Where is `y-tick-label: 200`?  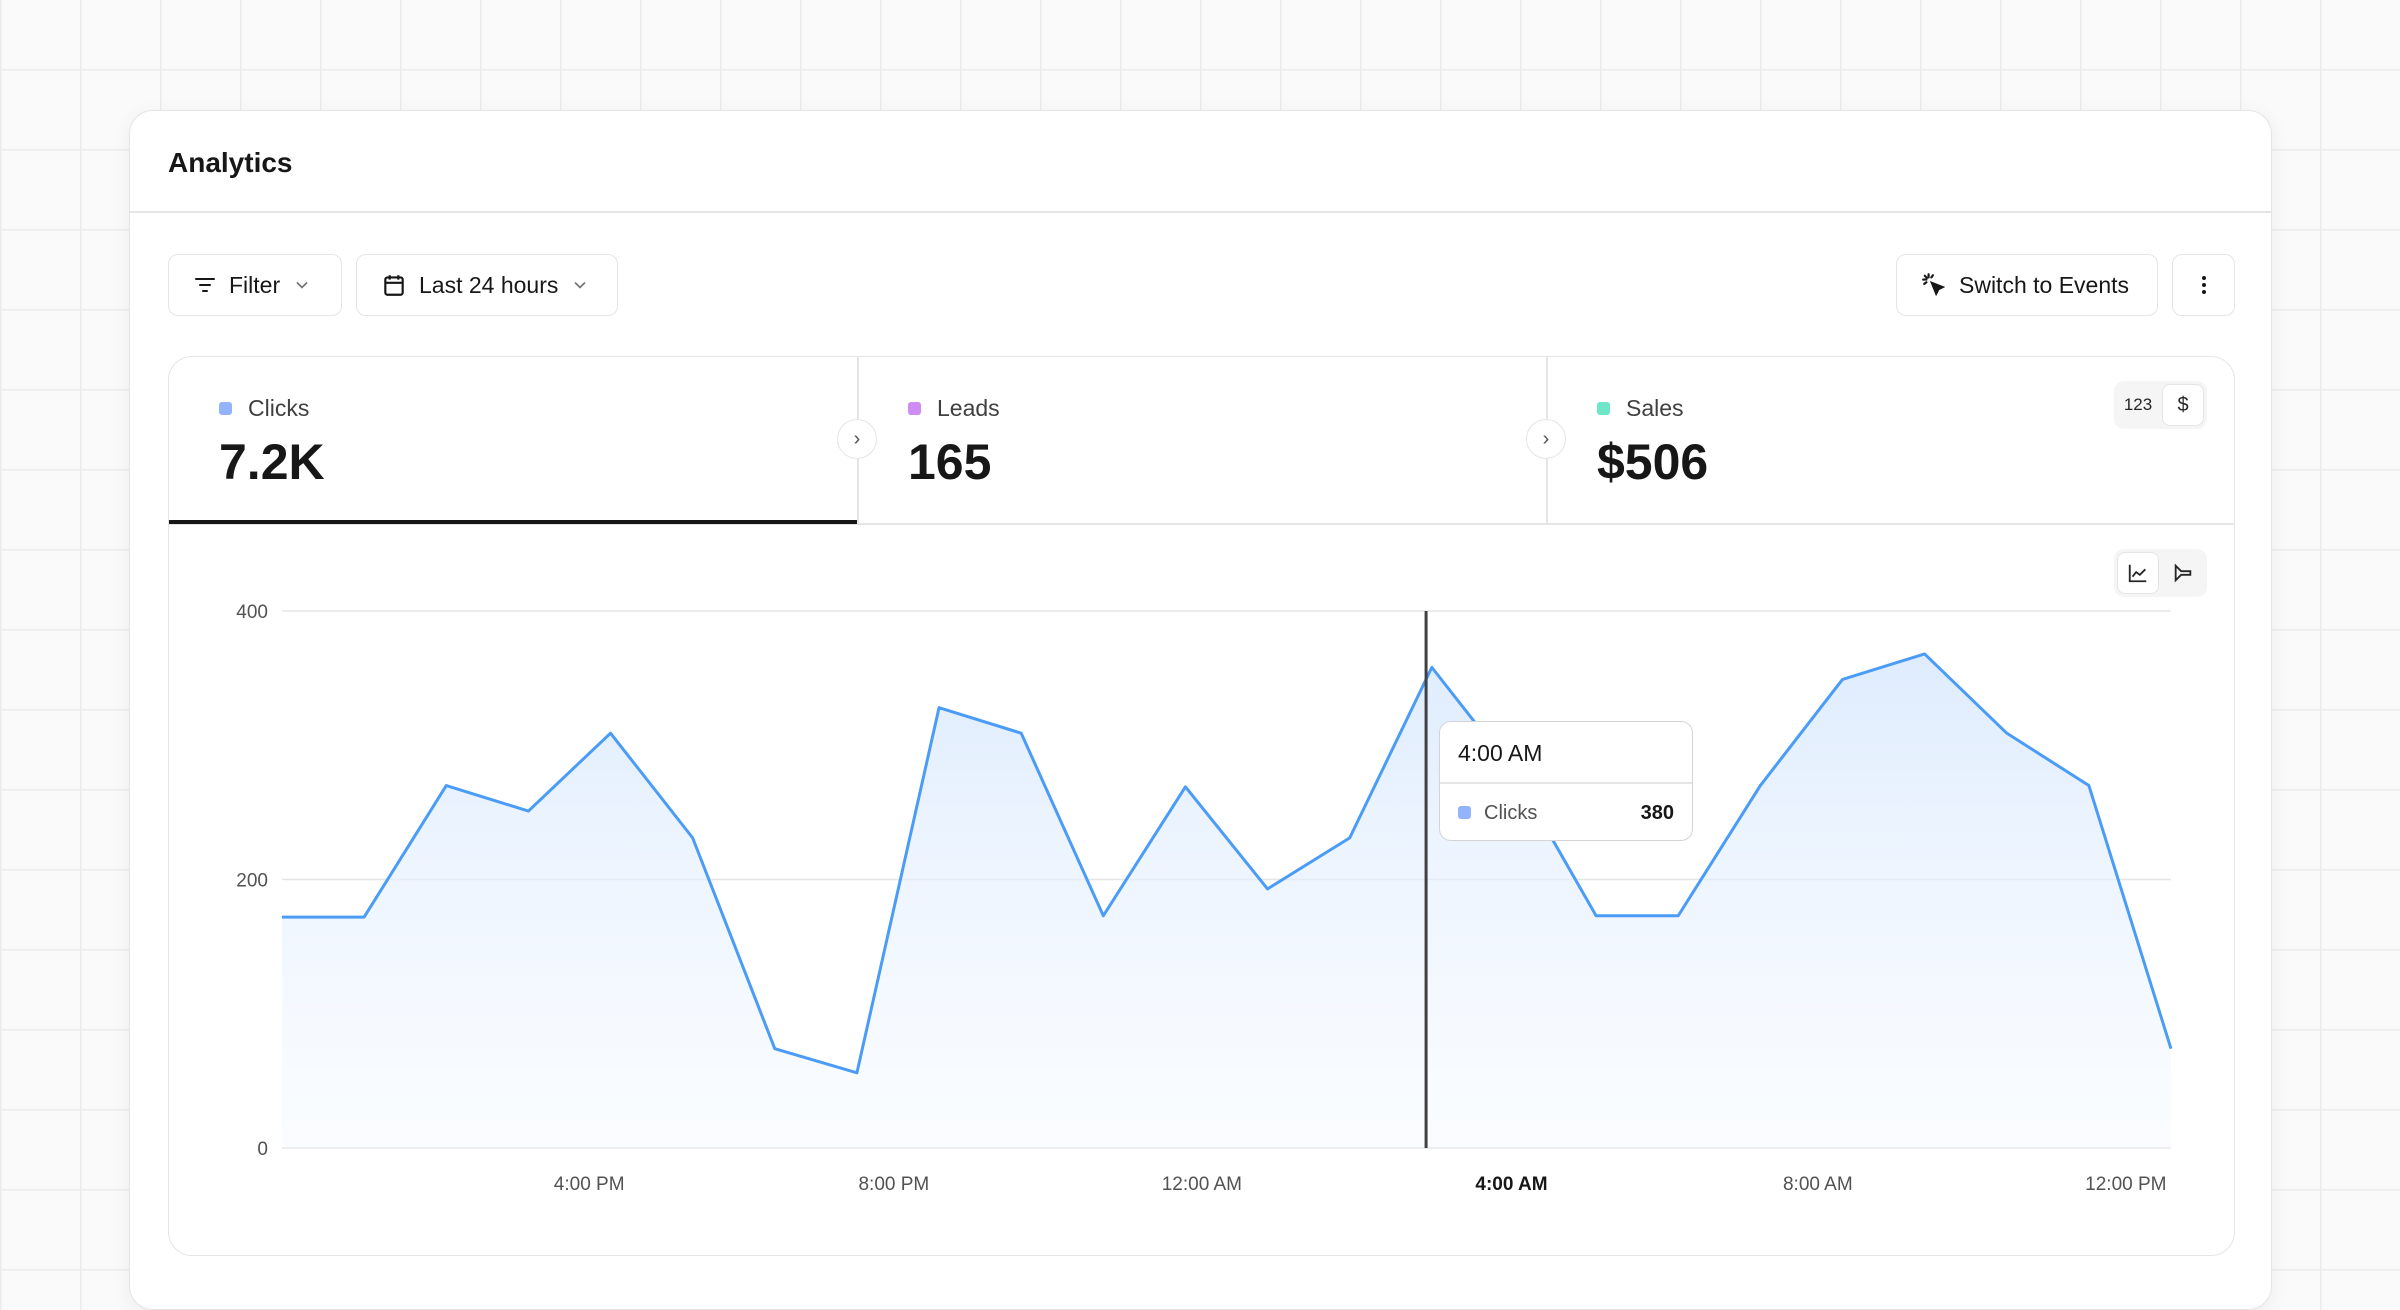
y-tick-label: 200 is located at coordinates (252, 881).